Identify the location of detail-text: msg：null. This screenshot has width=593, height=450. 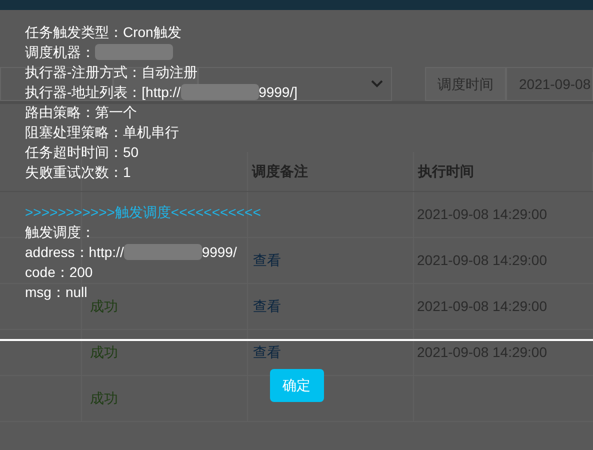
(56, 292).